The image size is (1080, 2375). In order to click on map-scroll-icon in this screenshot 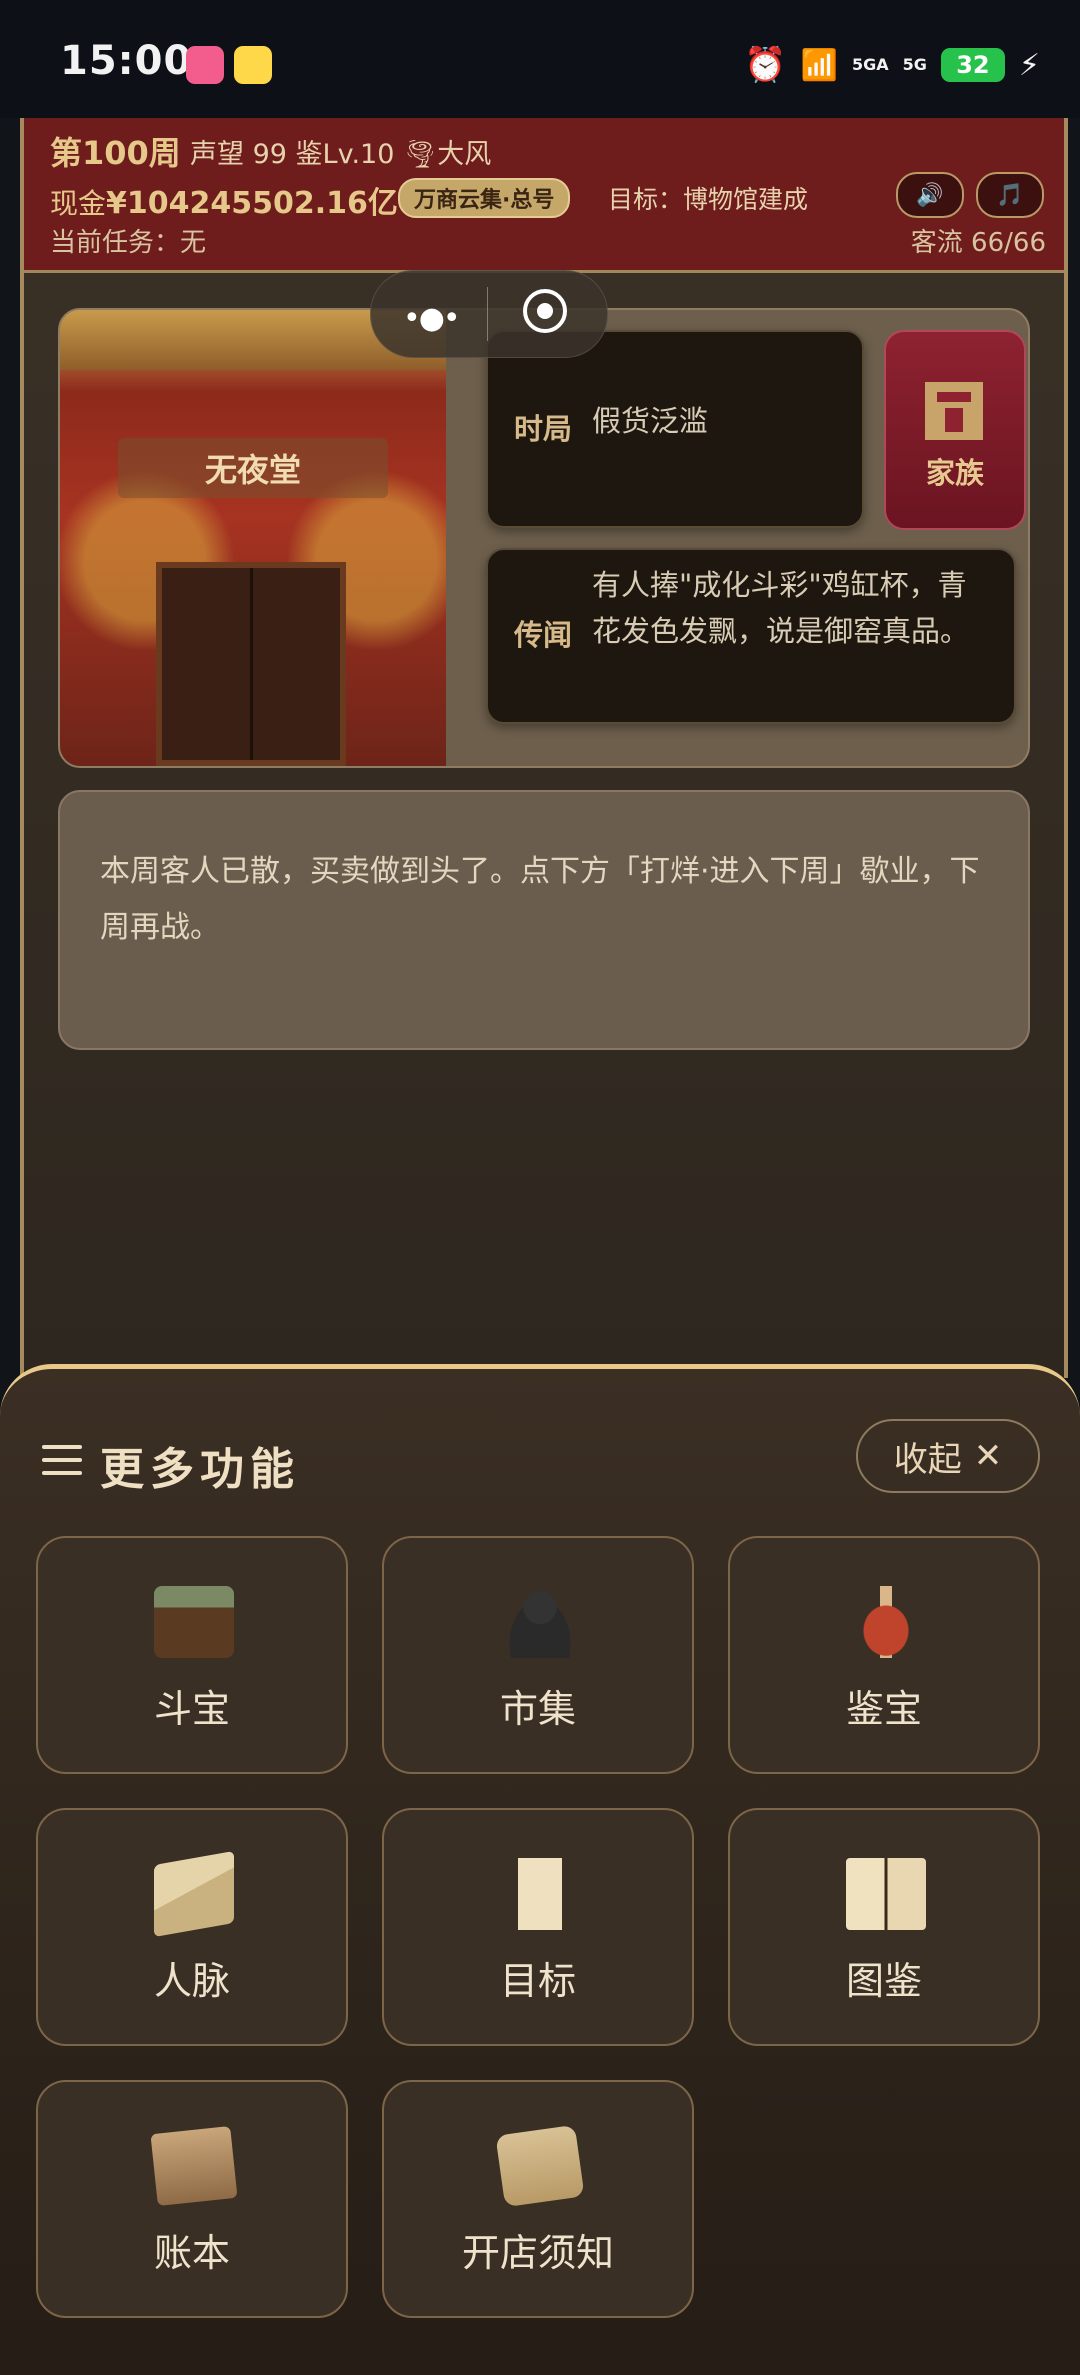, I will do `click(540, 2166)`.